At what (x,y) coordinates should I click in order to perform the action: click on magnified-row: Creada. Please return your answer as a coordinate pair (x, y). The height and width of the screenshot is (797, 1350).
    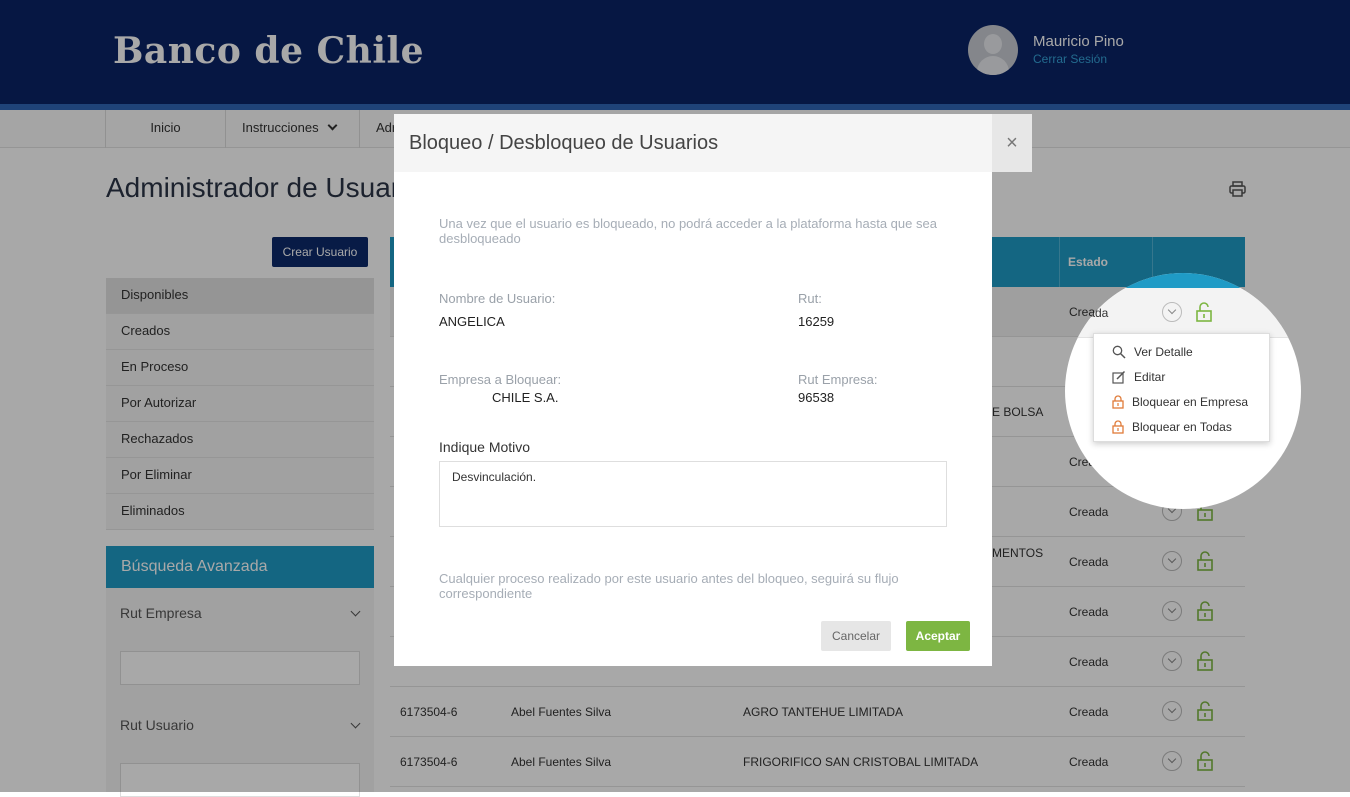
    Looking at the image, I should click on (1183, 313).